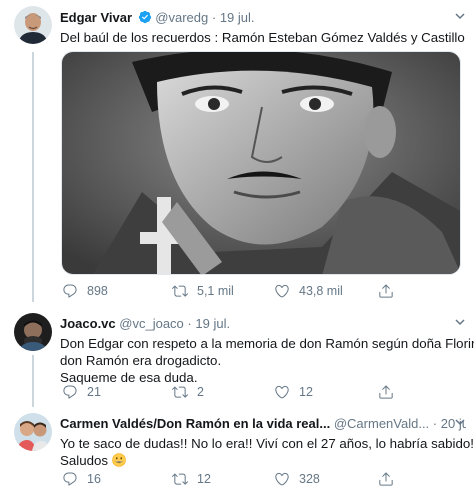  What do you see at coordinates (81, 392) in the screenshot?
I see `reply-button: 21` at bounding box center [81, 392].